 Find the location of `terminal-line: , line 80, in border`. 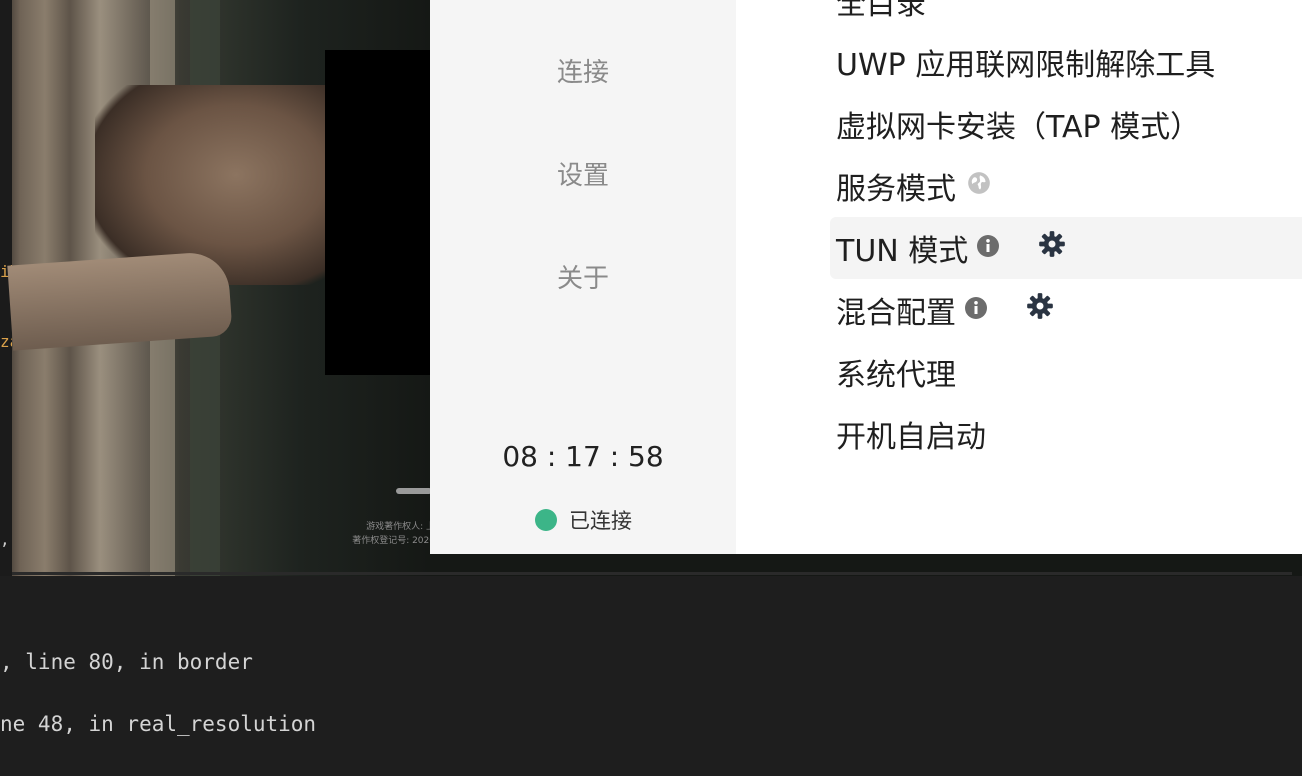

terminal-line: , line 80, in border is located at coordinates (126, 662).